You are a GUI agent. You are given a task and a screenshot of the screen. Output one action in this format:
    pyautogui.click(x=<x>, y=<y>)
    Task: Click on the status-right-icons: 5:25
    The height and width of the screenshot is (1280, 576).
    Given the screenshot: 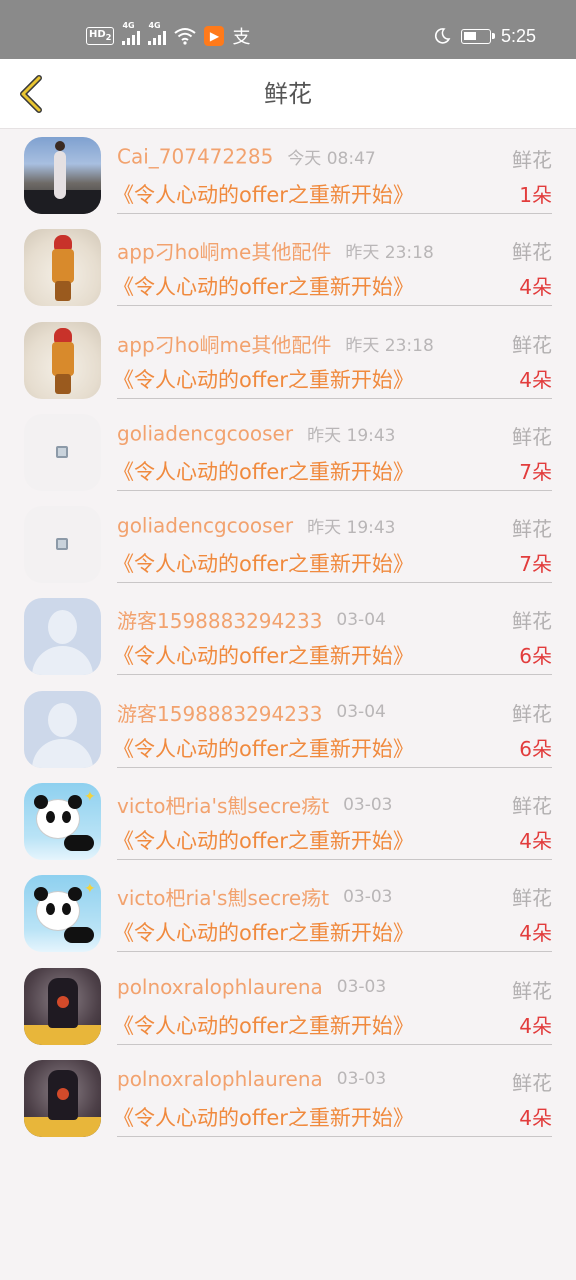 What is the action you would take?
    pyautogui.click(x=484, y=36)
    